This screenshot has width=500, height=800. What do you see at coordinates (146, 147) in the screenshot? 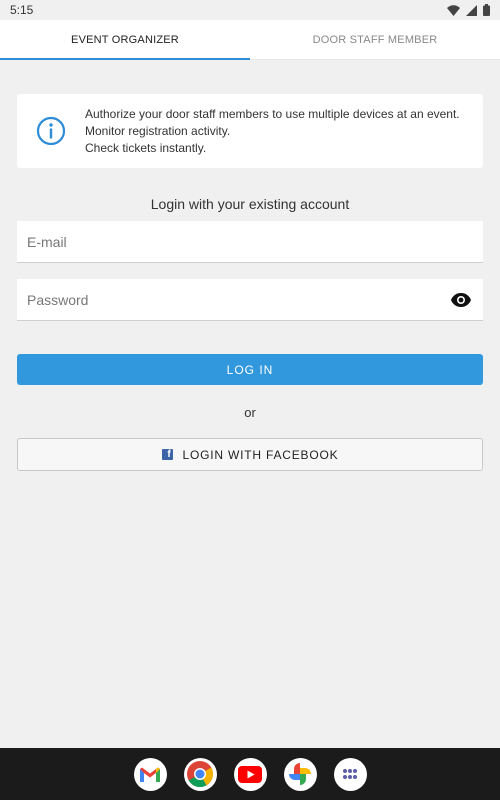
I see `info-line: Check tickets instantly.` at bounding box center [146, 147].